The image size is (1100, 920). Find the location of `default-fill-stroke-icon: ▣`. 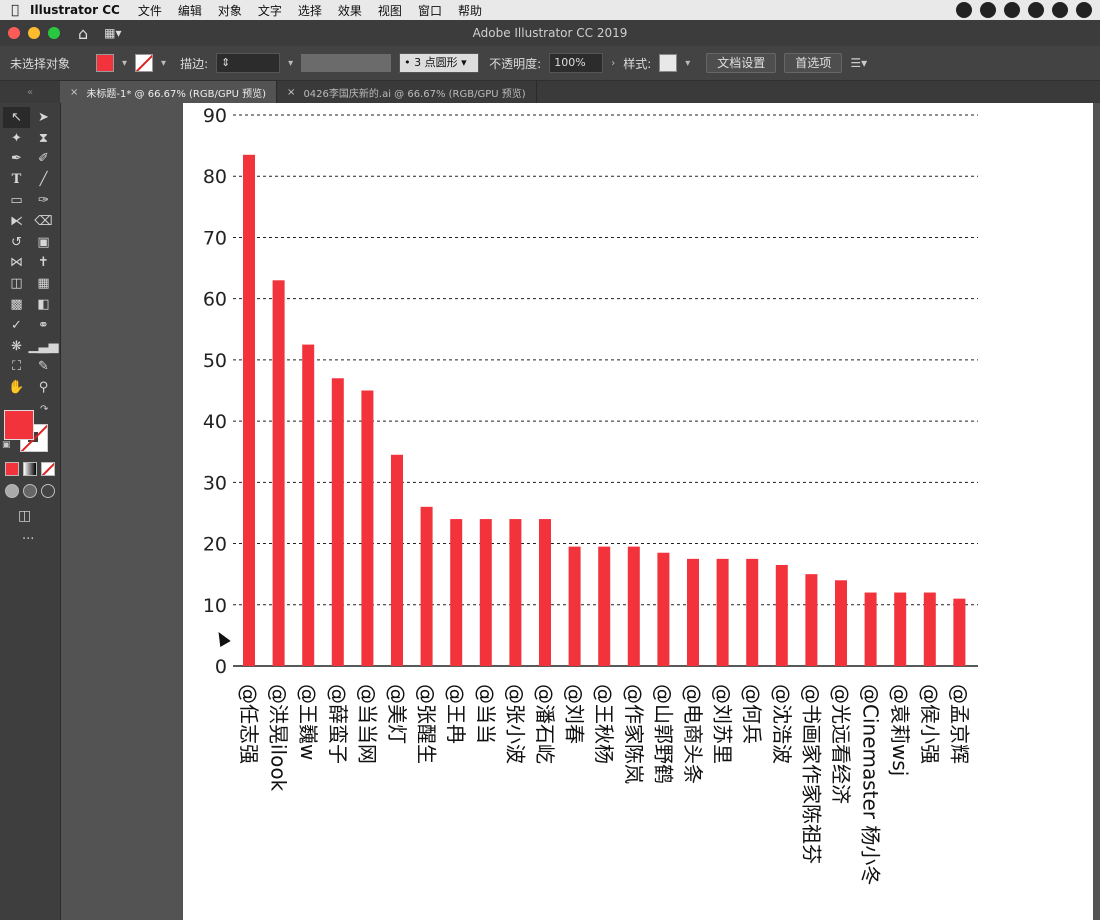

default-fill-stroke-icon: ▣ is located at coordinates (6, 445).